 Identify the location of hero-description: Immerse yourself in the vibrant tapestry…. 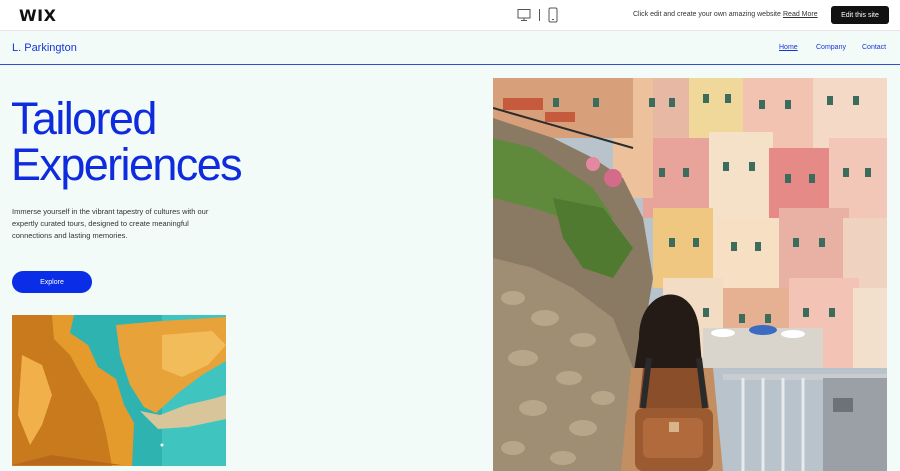
(110, 223).